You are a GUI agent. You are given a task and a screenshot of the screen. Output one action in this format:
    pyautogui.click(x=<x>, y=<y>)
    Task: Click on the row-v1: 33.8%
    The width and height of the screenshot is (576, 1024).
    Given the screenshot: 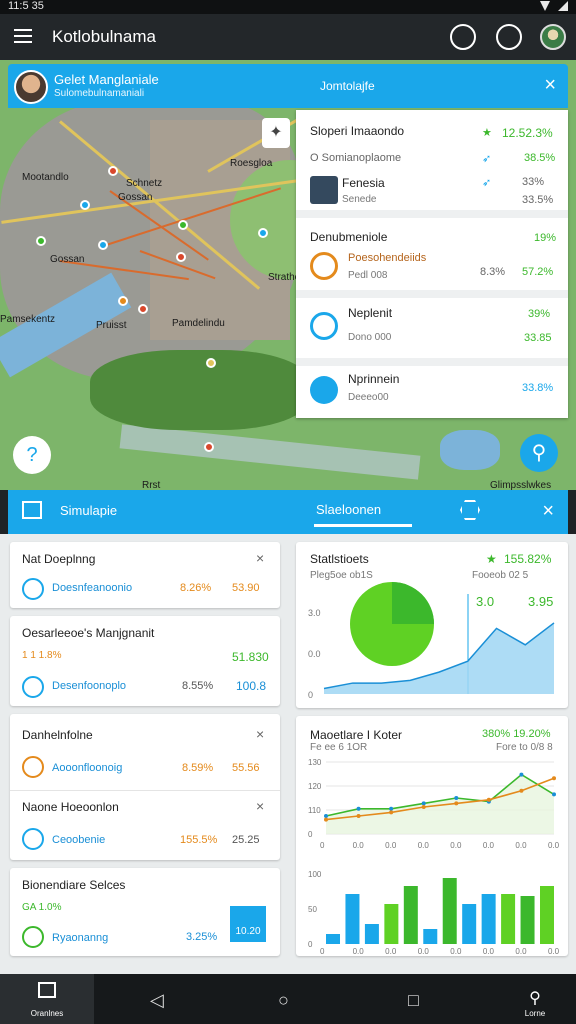 What is the action you would take?
    pyautogui.click(x=538, y=388)
    